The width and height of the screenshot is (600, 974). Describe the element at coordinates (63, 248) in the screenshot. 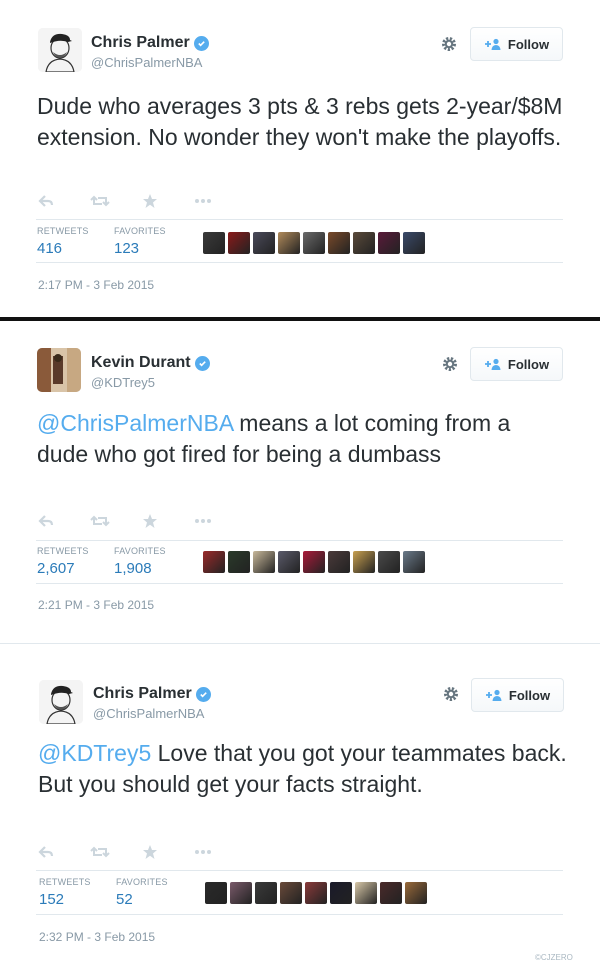

I see `retweets-count: 416` at that location.